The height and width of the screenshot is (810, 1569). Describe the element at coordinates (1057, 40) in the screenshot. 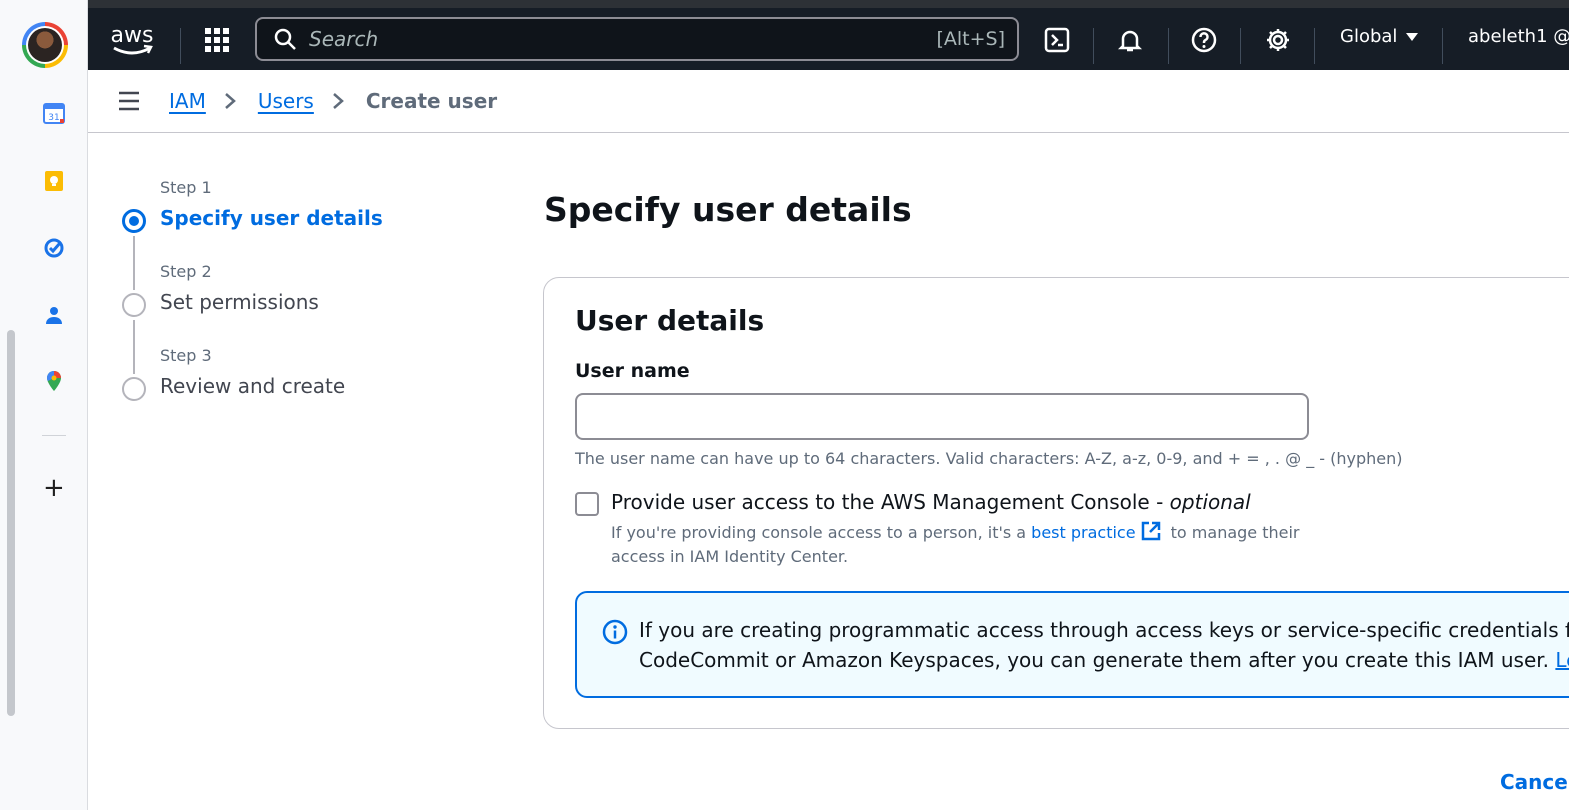

I see `cloudshell-icon` at that location.